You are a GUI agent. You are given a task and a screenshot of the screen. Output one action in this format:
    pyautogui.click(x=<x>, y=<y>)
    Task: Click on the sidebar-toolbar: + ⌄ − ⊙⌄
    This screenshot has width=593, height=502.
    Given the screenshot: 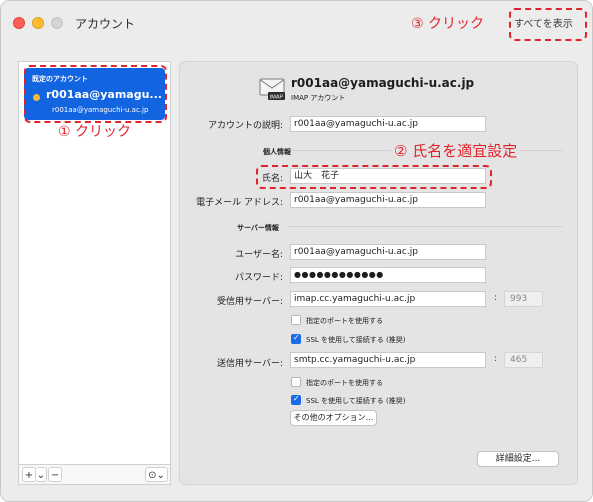 What is the action you would take?
    pyautogui.click(x=94, y=474)
    